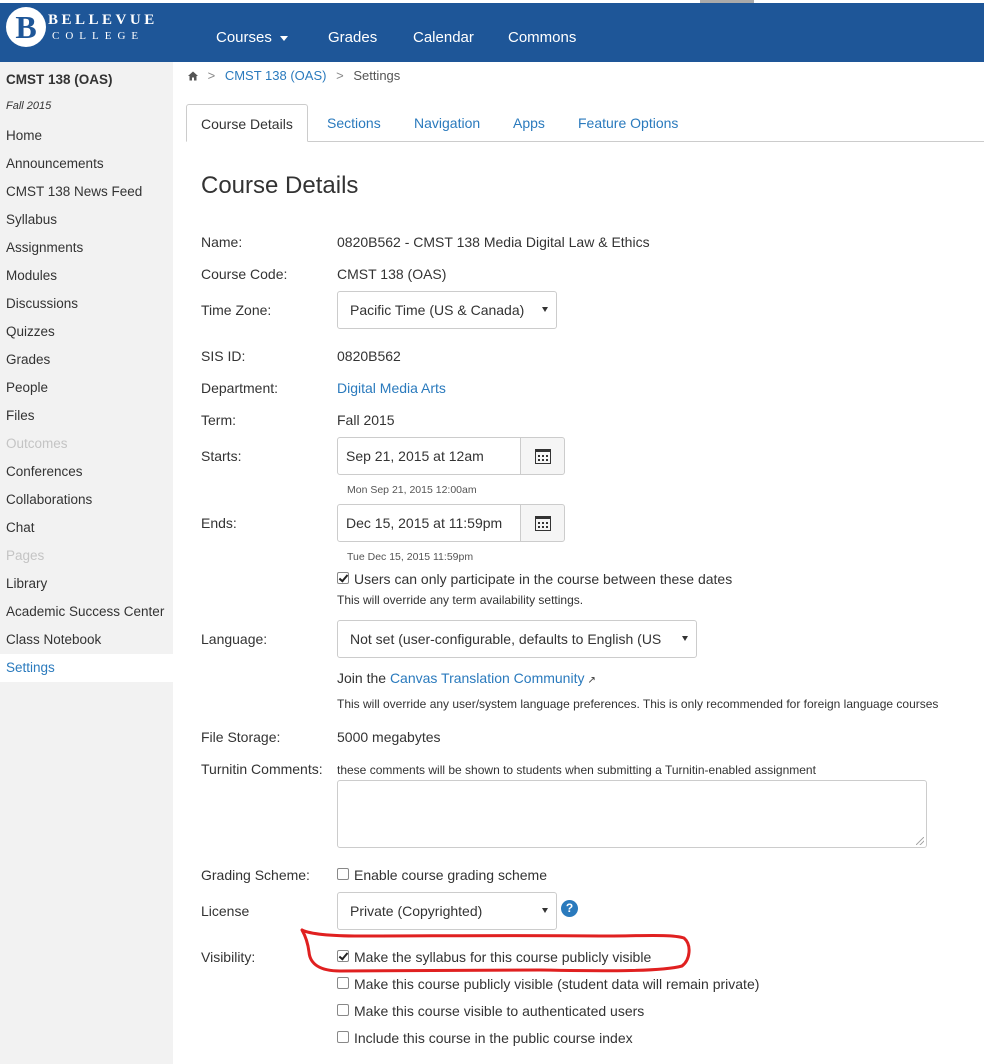  What do you see at coordinates (86, 584) in the screenshot?
I see `sidebar-item-library: Library` at bounding box center [86, 584].